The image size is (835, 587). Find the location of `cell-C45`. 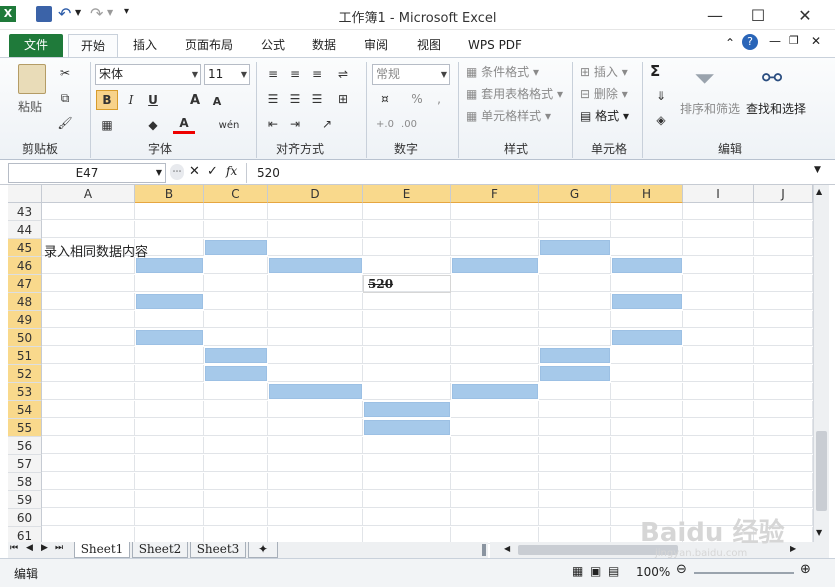

cell-C45 is located at coordinates (236, 247).